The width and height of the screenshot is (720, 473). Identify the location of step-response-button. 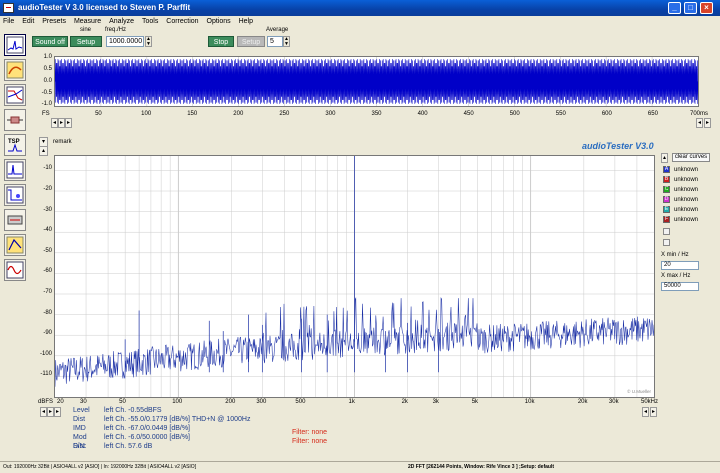
(15, 195).